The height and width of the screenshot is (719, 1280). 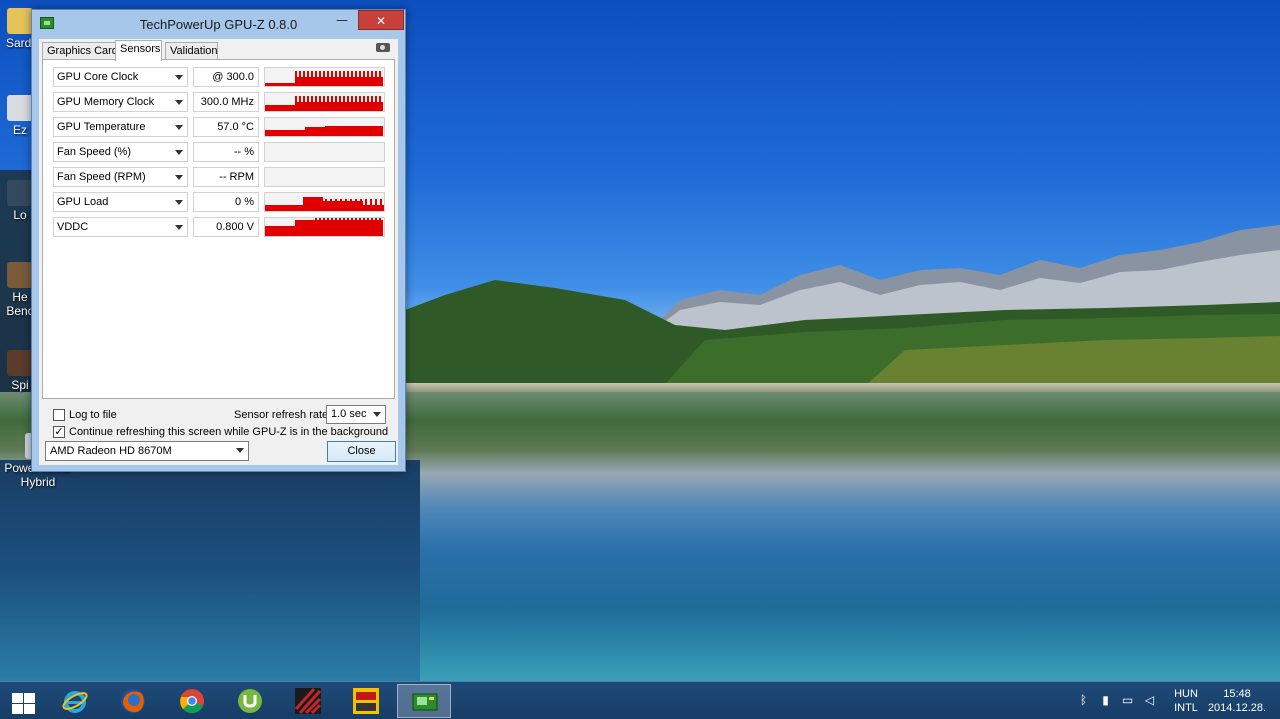 What do you see at coordinates (59, 432) in the screenshot?
I see `continue-refresh-checkbox: ✓` at bounding box center [59, 432].